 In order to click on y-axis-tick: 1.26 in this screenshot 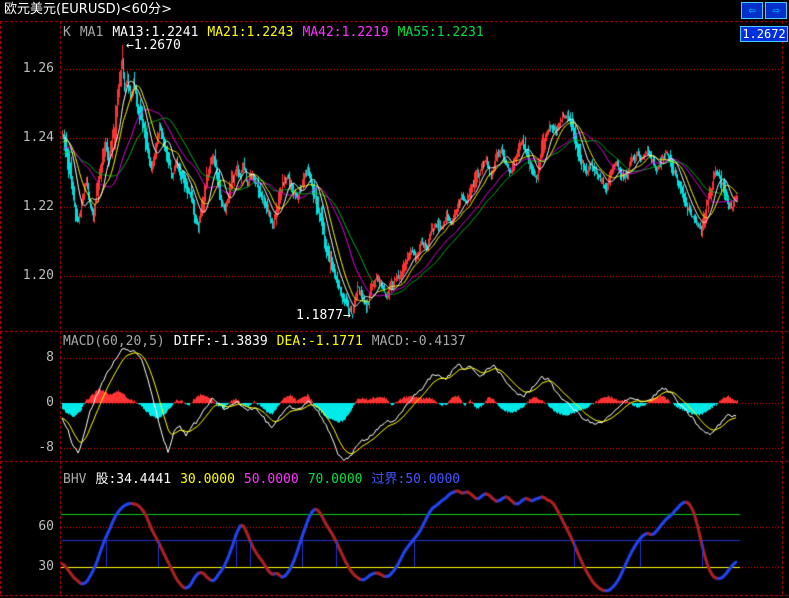, I will do `click(38, 68)`.